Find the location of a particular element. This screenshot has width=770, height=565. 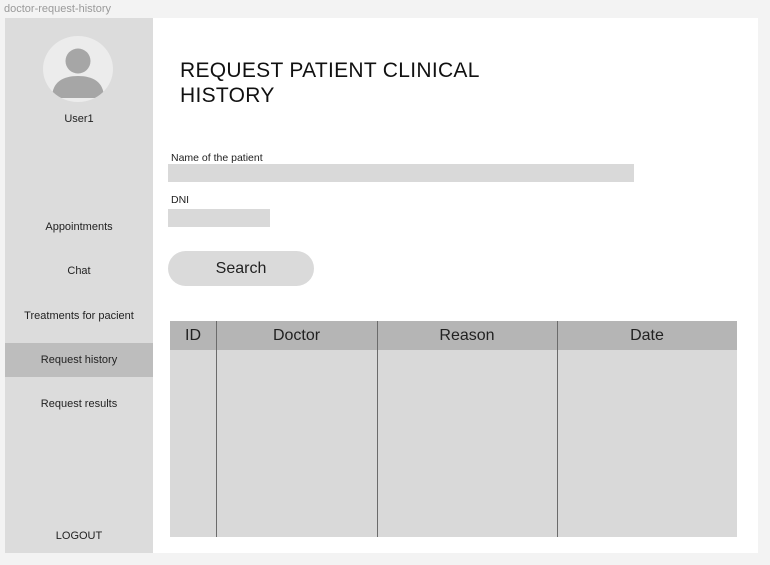

column-header-date: Date is located at coordinates (647, 335).